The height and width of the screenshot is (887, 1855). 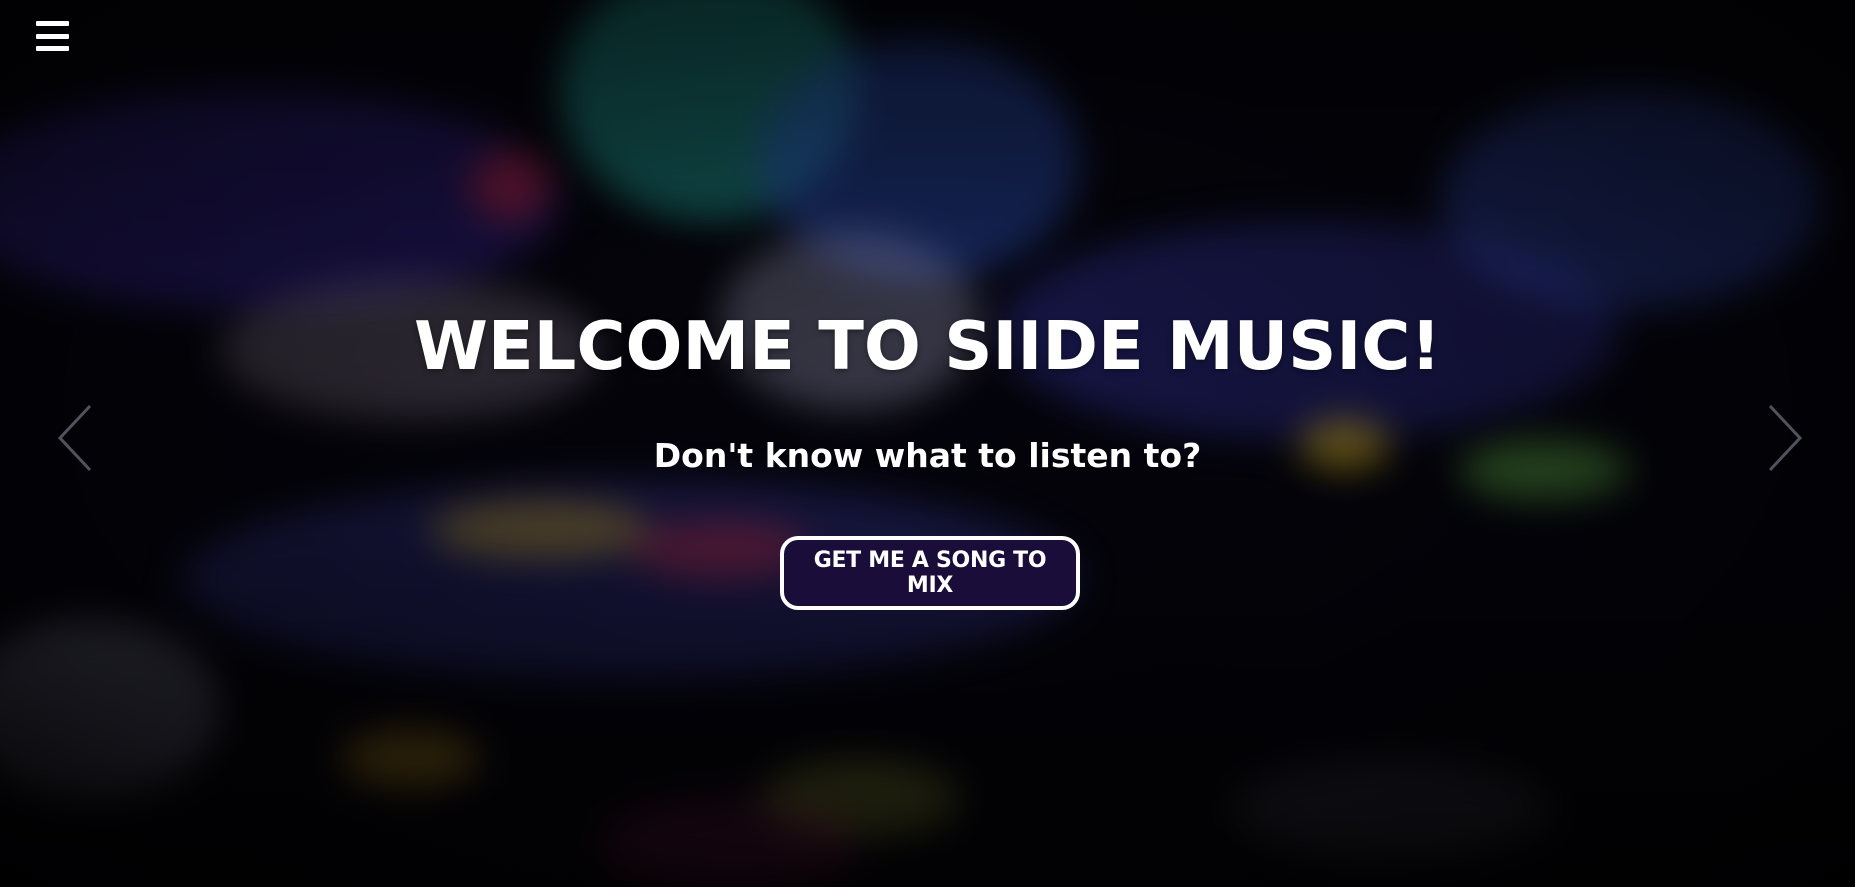 I want to click on get-song-button: GET ME A SONG TO MIX, so click(x=930, y=573).